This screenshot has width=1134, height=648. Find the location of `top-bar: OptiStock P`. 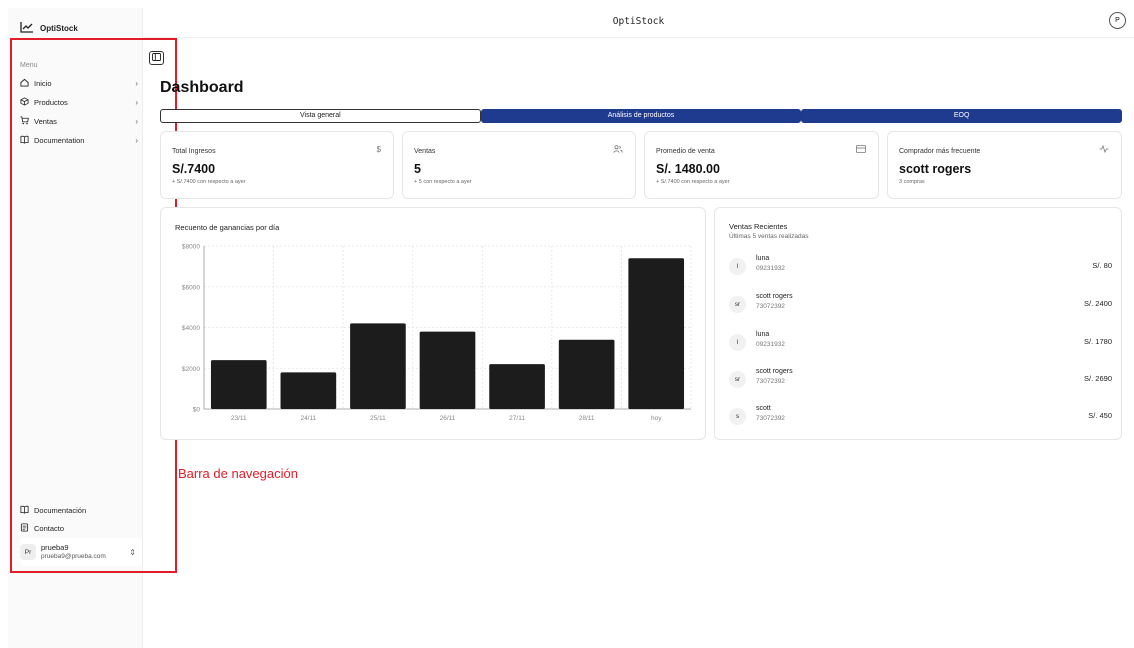

top-bar: OptiStock P is located at coordinates (638, 23).